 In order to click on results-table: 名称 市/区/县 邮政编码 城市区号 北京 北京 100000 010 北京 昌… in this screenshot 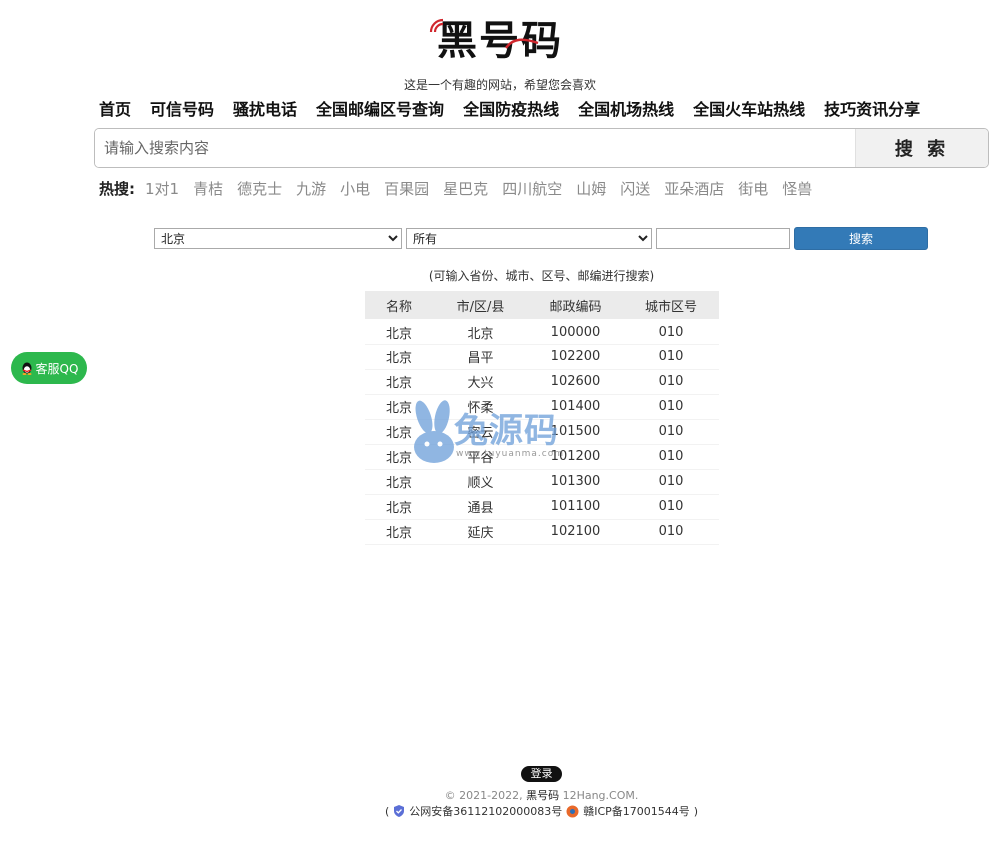, I will do `click(542, 418)`.